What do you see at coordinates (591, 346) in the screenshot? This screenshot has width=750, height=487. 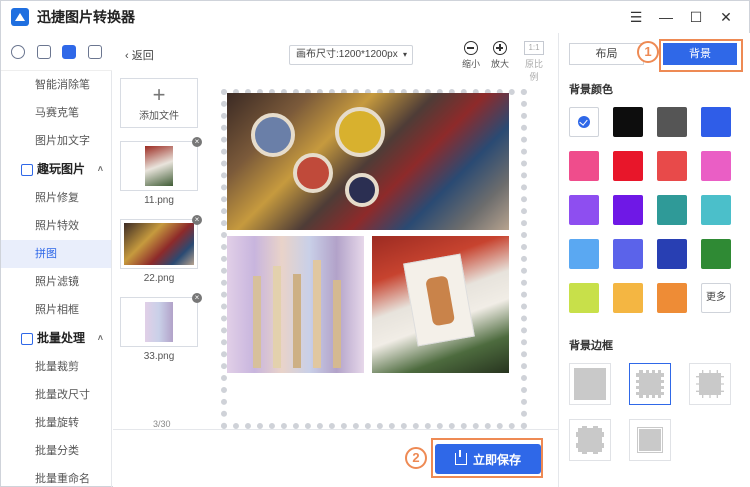 I see `bg-border-title: 背景边框` at bounding box center [591, 346].